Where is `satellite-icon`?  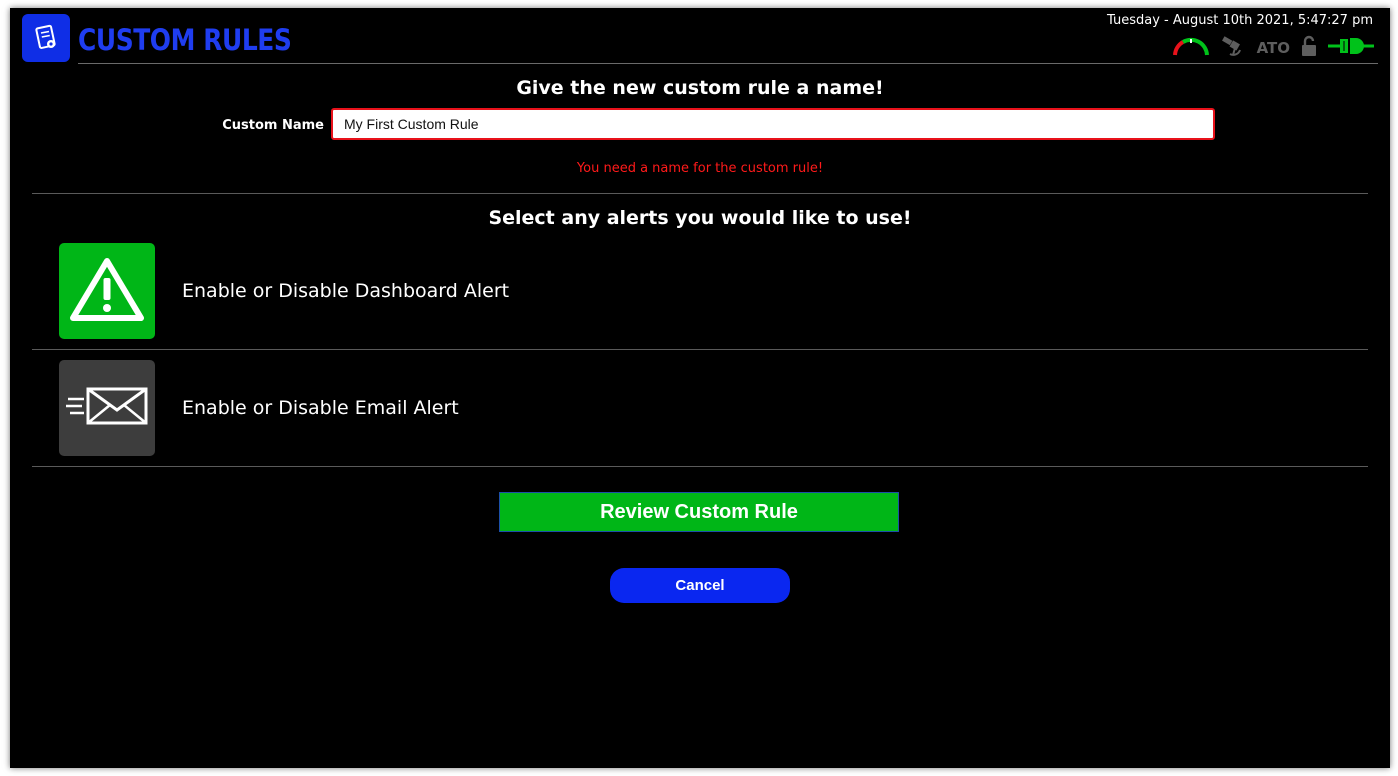 satellite-icon is located at coordinates (1234, 48).